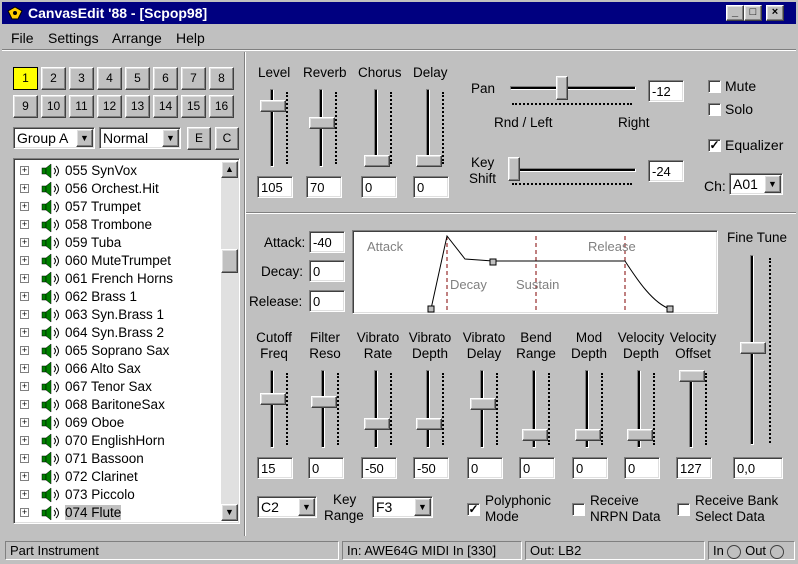  I want to click on list-scrollbar: ▲ ▼, so click(229, 341).